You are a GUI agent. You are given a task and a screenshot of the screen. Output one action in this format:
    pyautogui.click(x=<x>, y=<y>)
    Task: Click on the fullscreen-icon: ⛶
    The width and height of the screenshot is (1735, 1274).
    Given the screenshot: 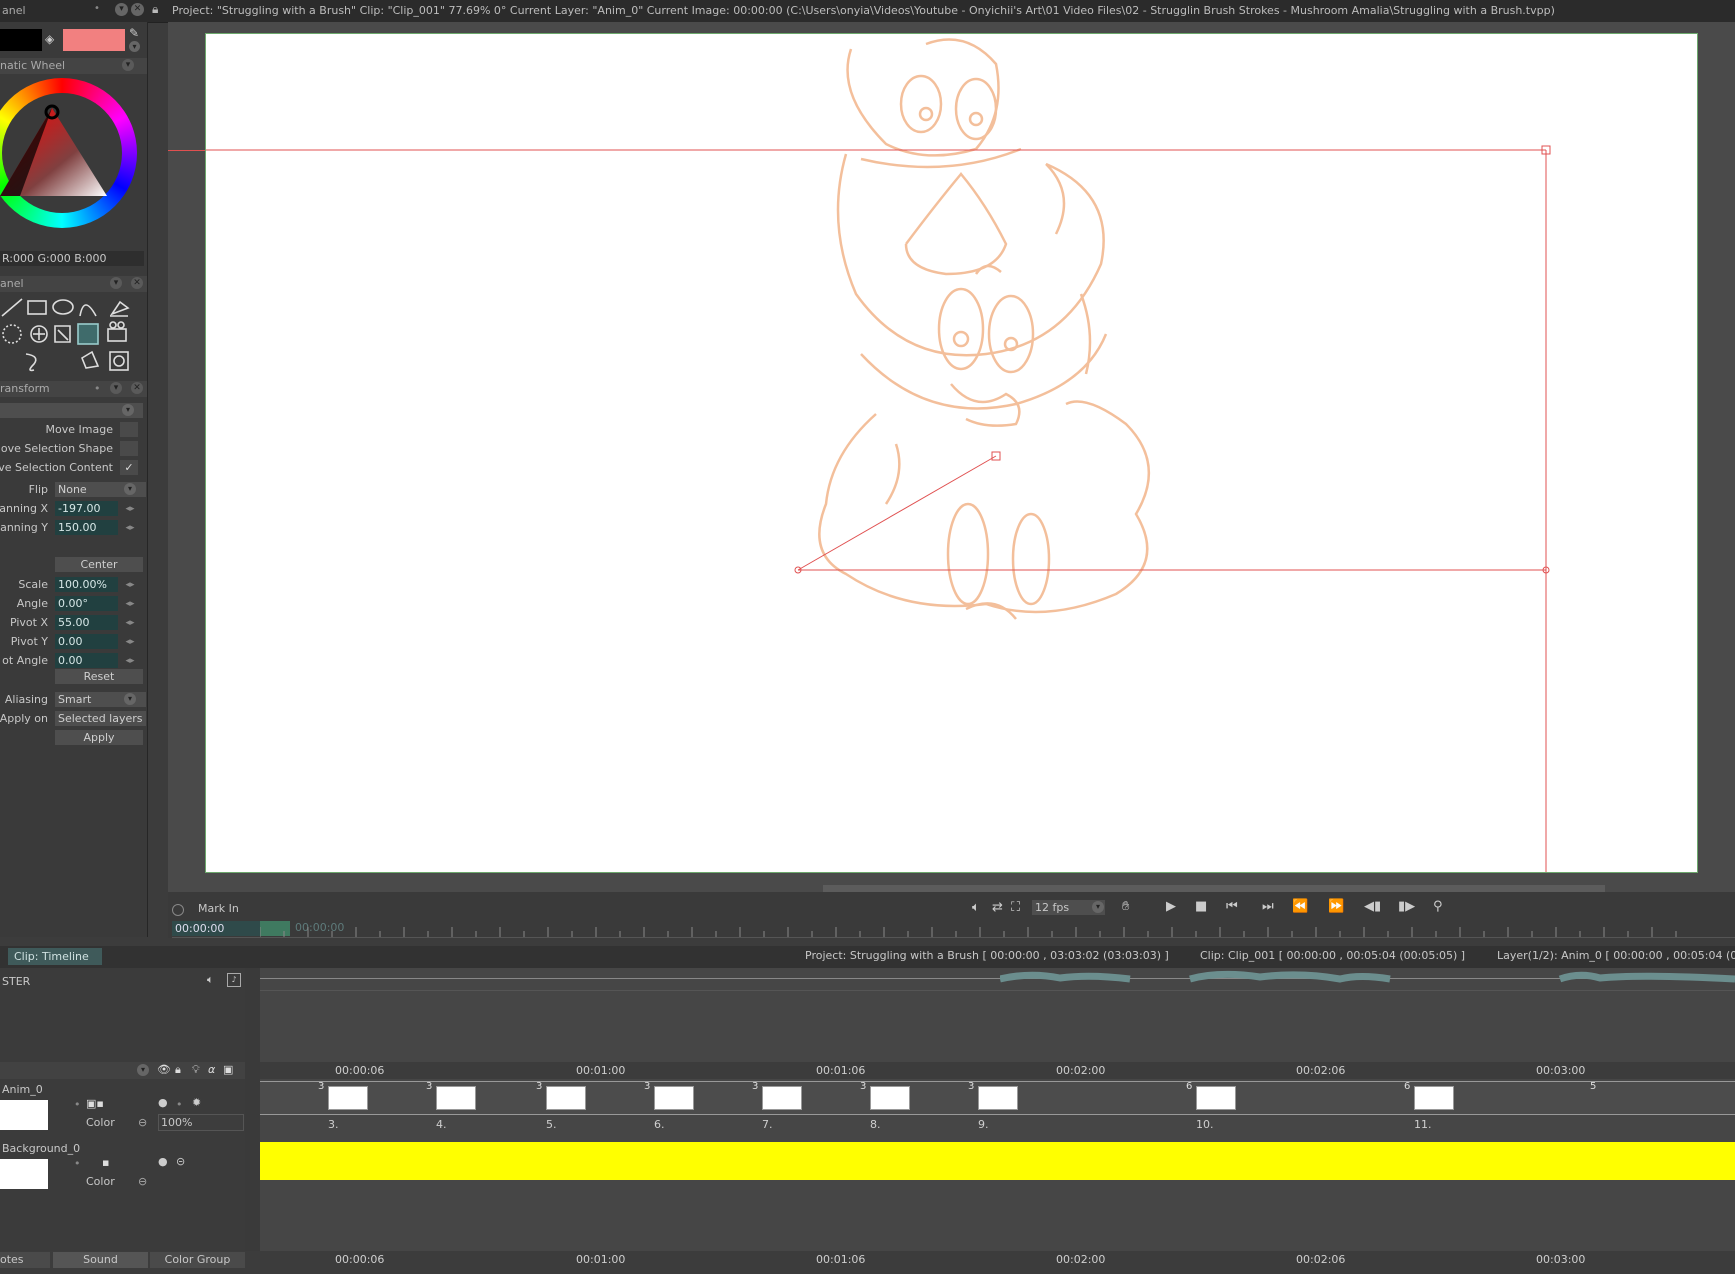 What is the action you would take?
    pyautogui.click(x=1015, y=907)
    